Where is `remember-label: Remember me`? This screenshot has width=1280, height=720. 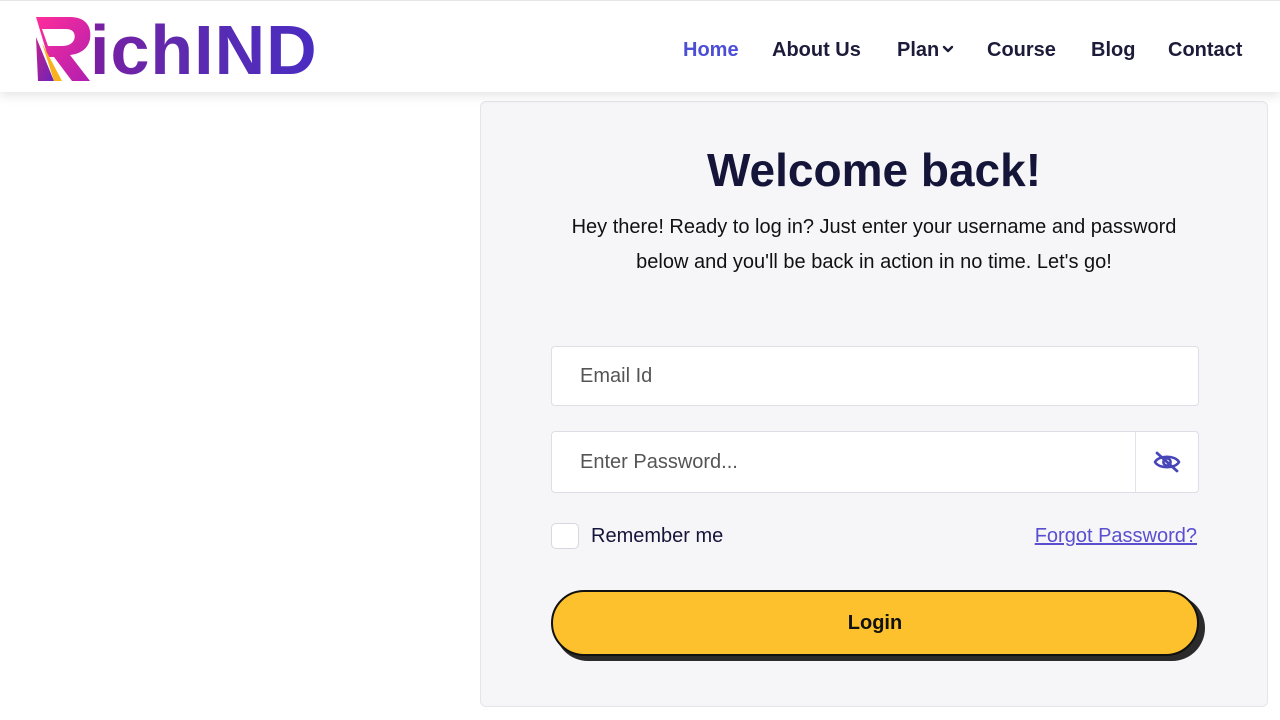
remember-label: Remember me is located at coordinates (657, 535).